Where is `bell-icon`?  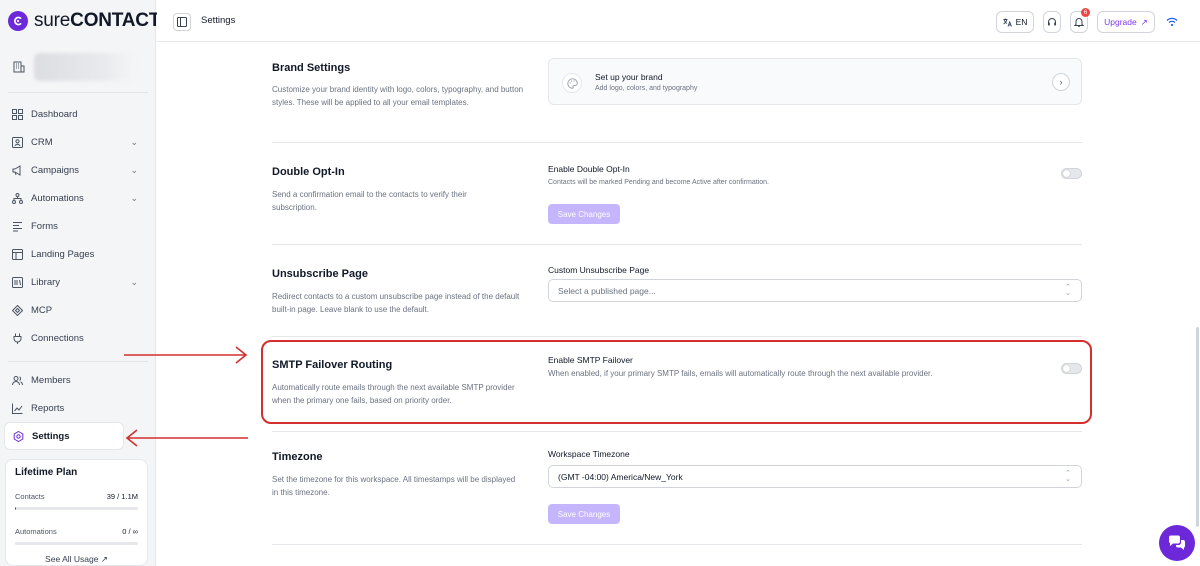 bell-icon is located at coordinates (1079, 22).